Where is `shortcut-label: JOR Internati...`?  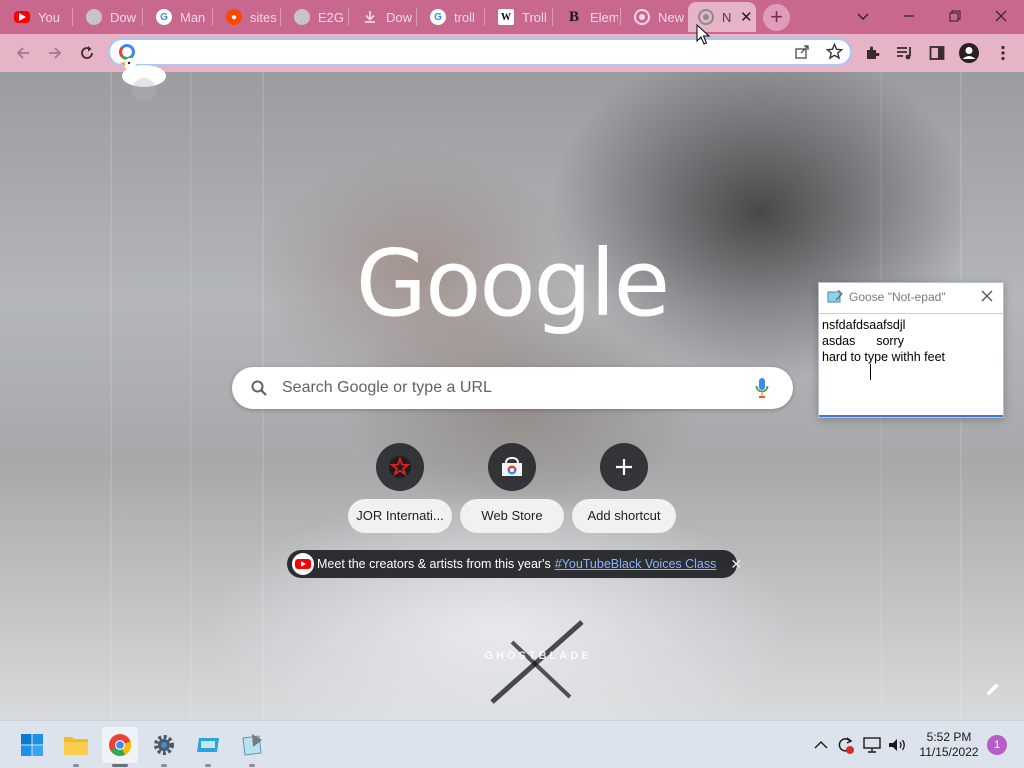 shortcut-label: JOR Internati... is located at coordinates (400, 516).